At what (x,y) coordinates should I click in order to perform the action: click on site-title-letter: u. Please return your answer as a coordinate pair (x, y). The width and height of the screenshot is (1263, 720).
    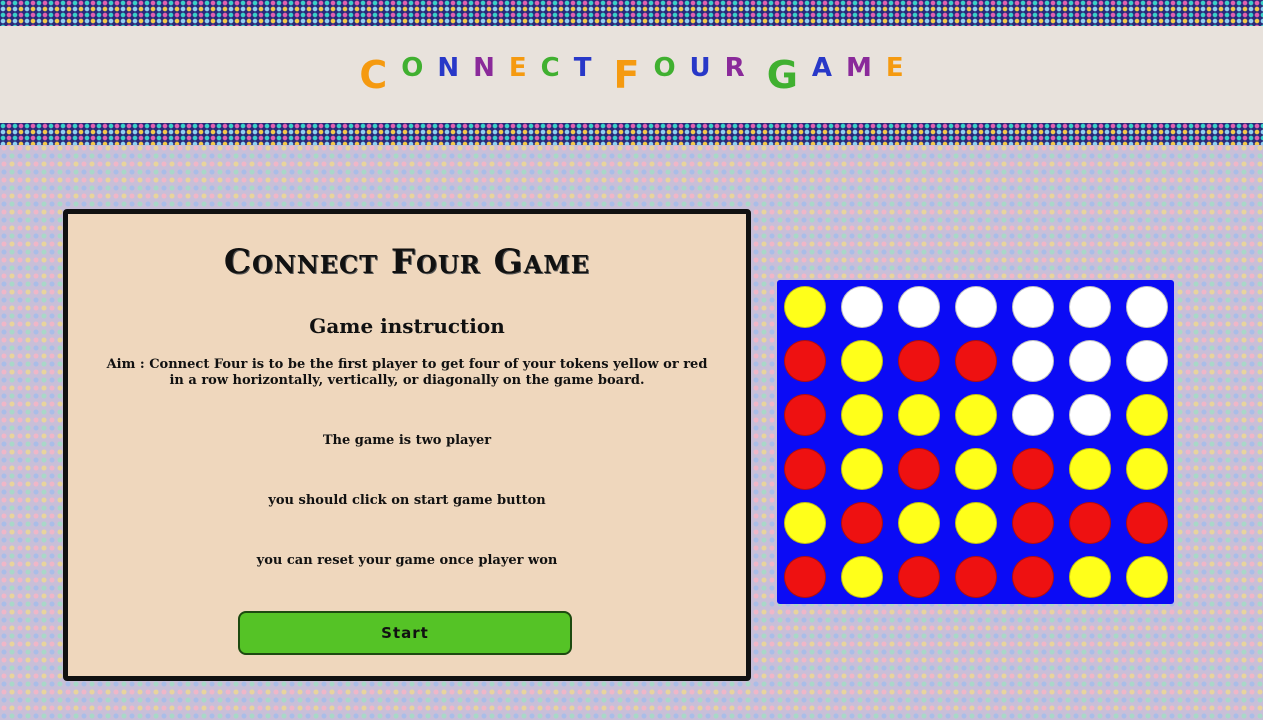
    Looking at the image, I should click on (700, 67).